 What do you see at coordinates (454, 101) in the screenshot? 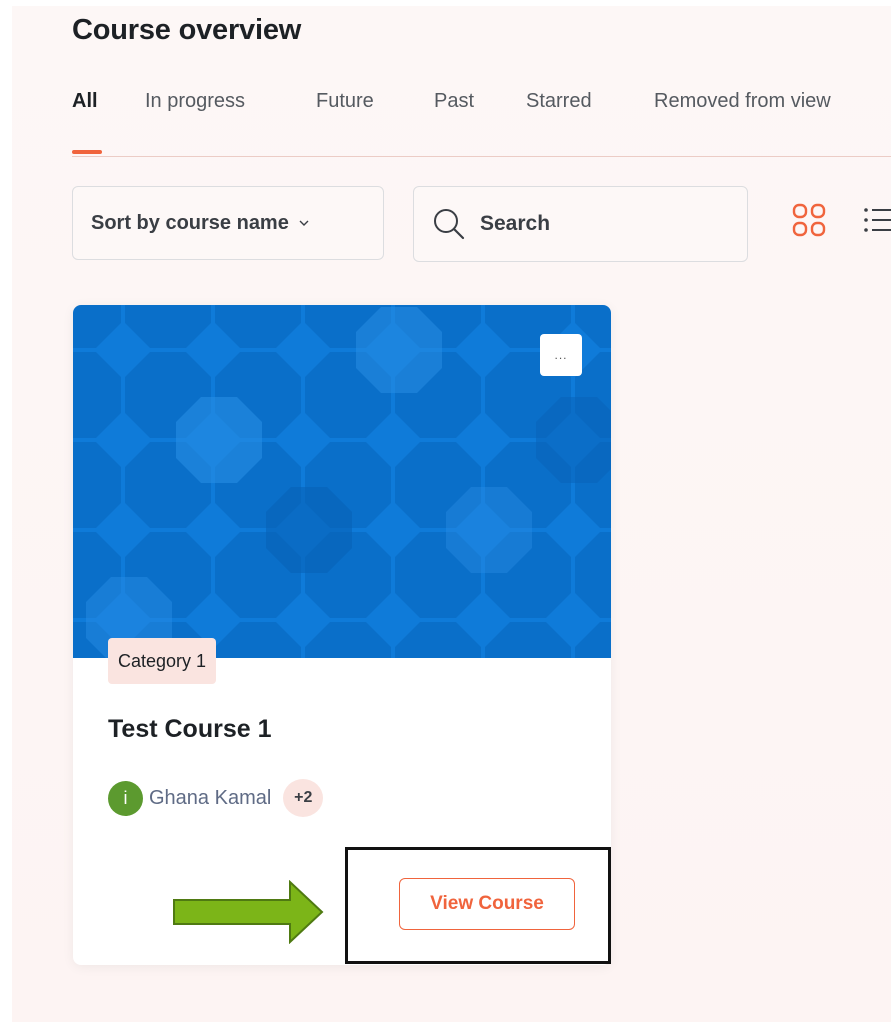
I see `tab-past: Past` at bounding box center [454, 101].